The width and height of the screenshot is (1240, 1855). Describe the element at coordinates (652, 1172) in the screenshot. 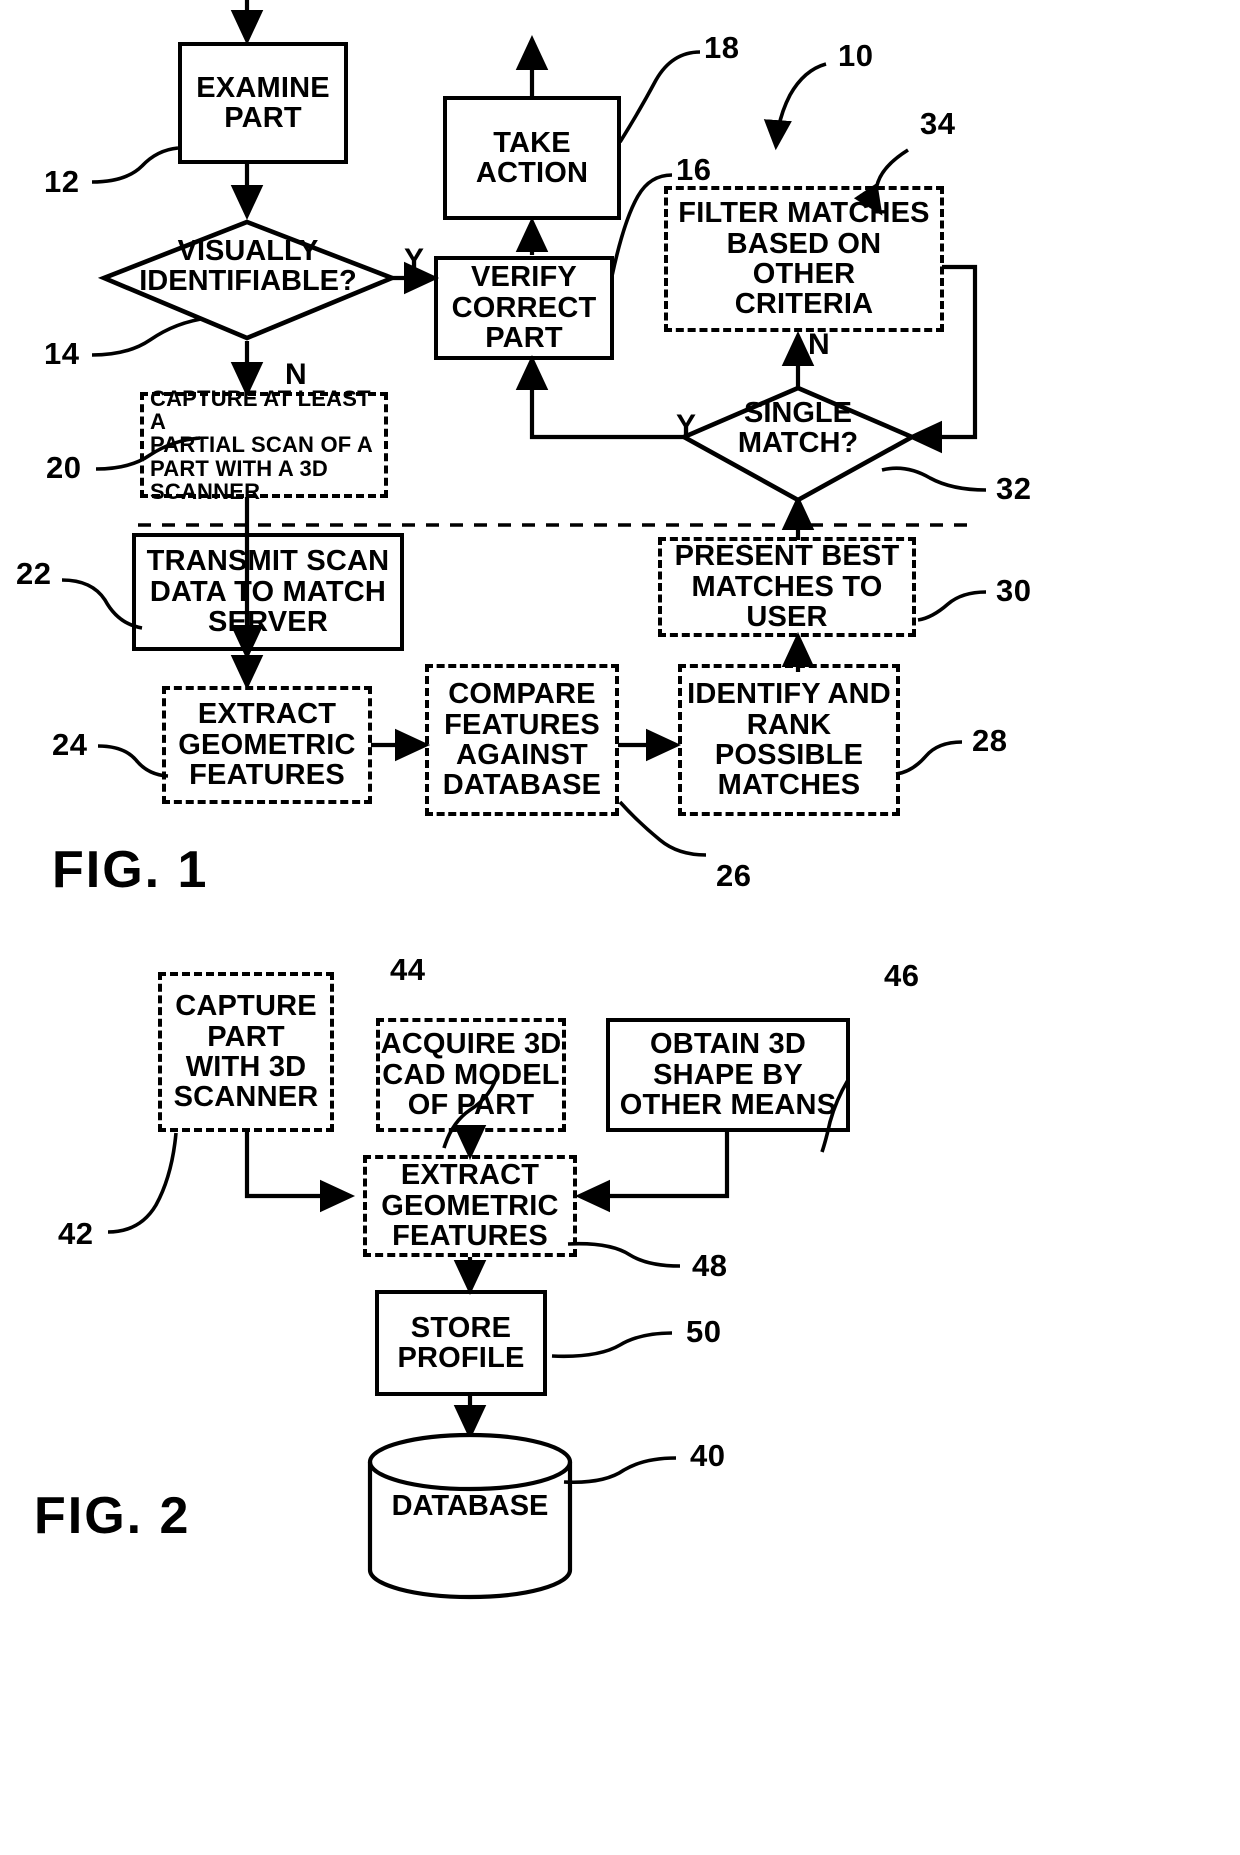

I see `arrow-obtain-to-extract-f2` at that location.